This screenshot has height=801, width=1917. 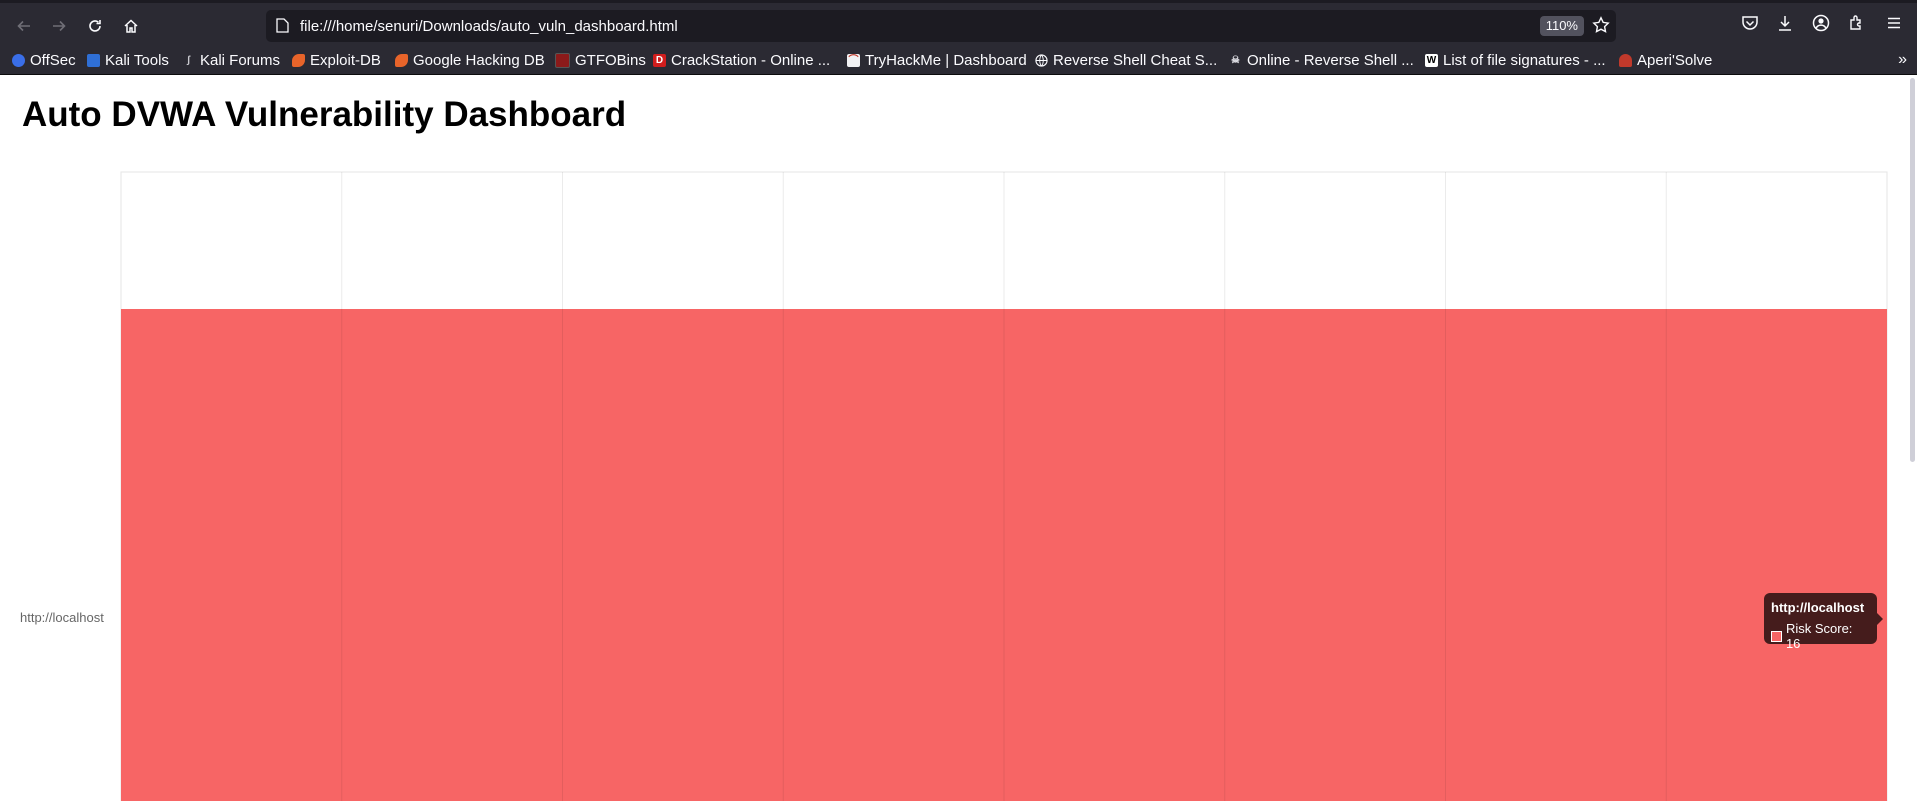 I want to click on reload-button, so click(x=95, y=26).